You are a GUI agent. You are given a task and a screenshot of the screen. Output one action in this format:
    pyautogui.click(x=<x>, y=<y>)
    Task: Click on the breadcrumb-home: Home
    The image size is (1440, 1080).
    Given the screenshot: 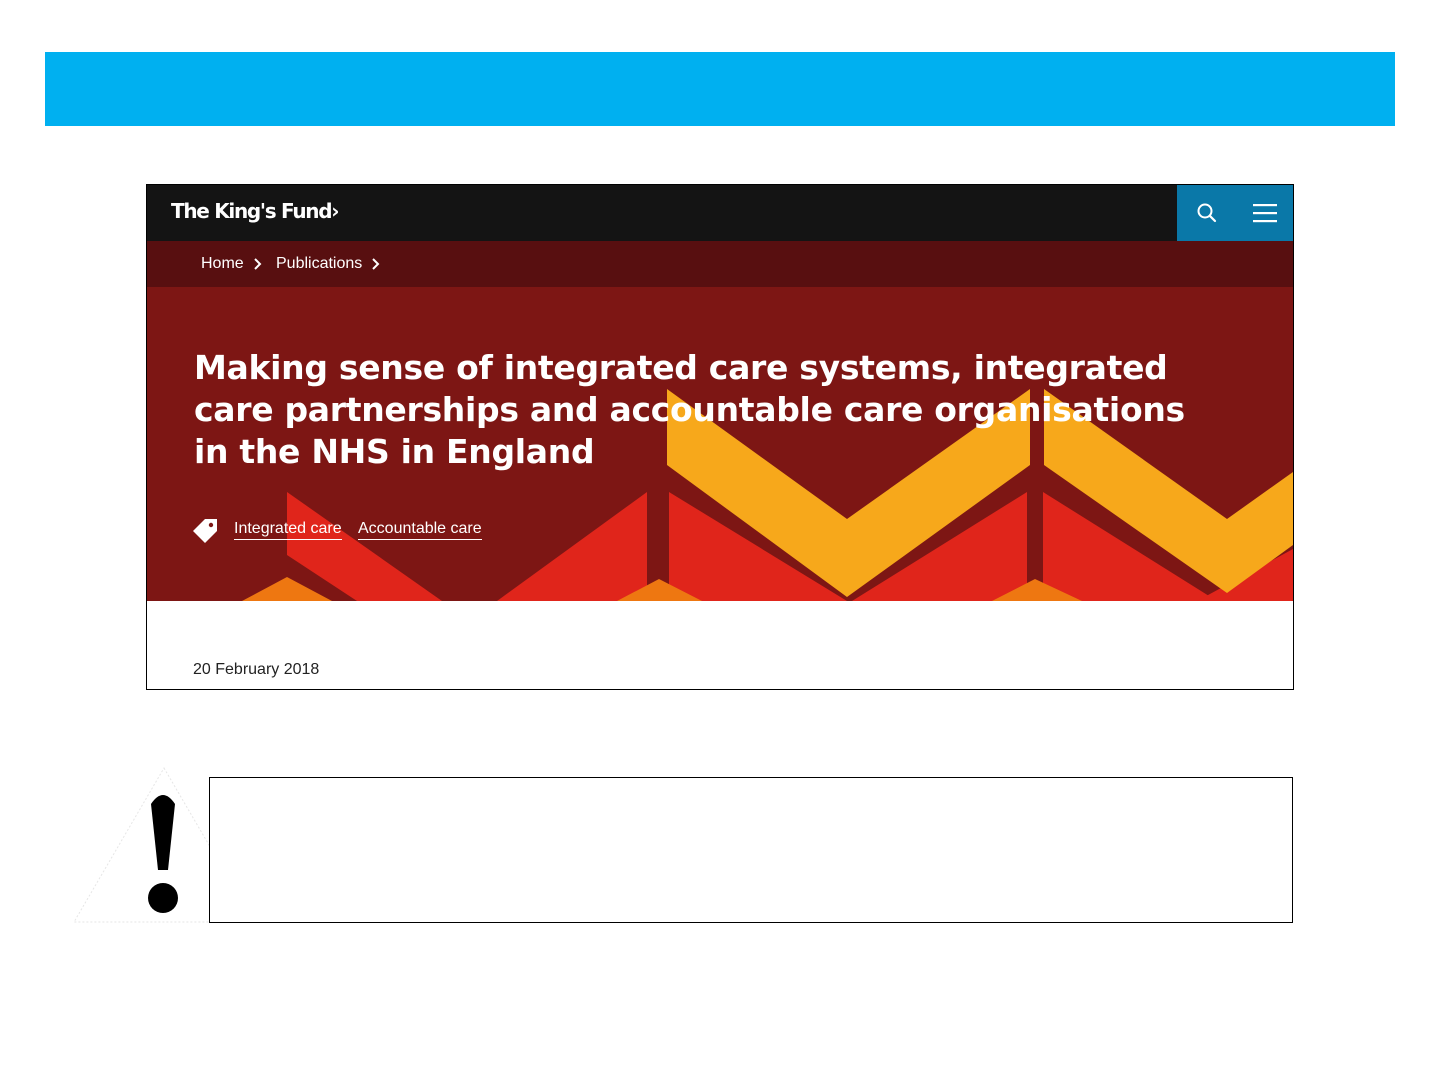 What is the action you would take?
    pyautogui.click(x=222, y=264)
    